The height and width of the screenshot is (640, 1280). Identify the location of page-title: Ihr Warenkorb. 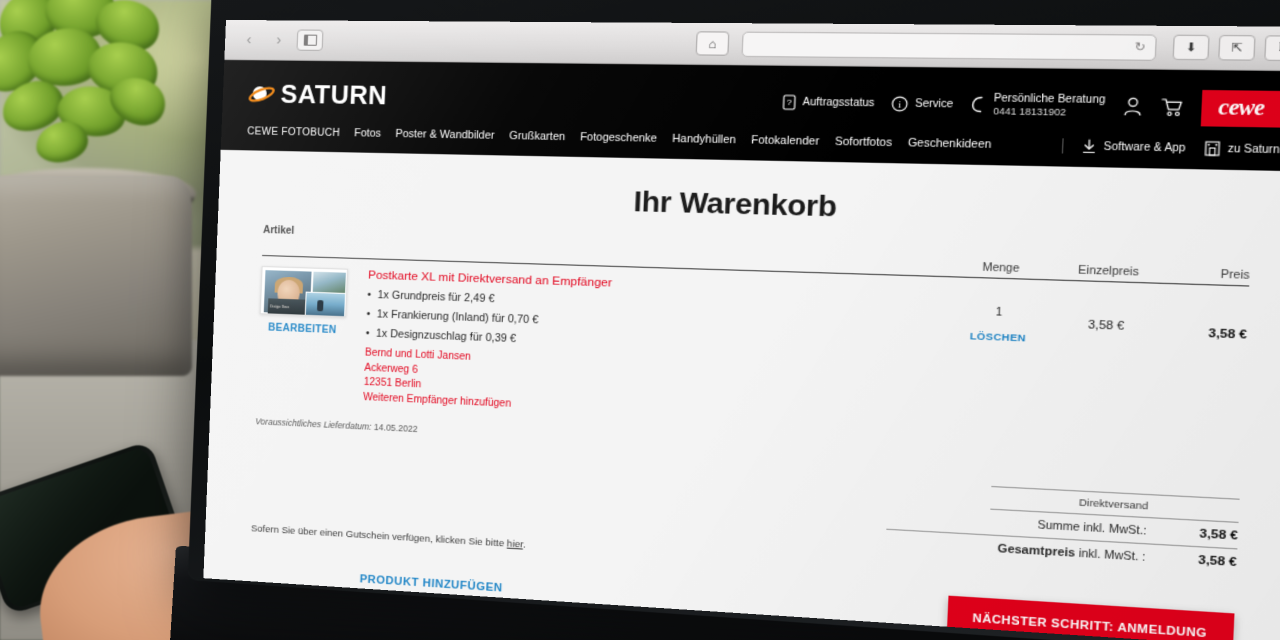
(735, 204).